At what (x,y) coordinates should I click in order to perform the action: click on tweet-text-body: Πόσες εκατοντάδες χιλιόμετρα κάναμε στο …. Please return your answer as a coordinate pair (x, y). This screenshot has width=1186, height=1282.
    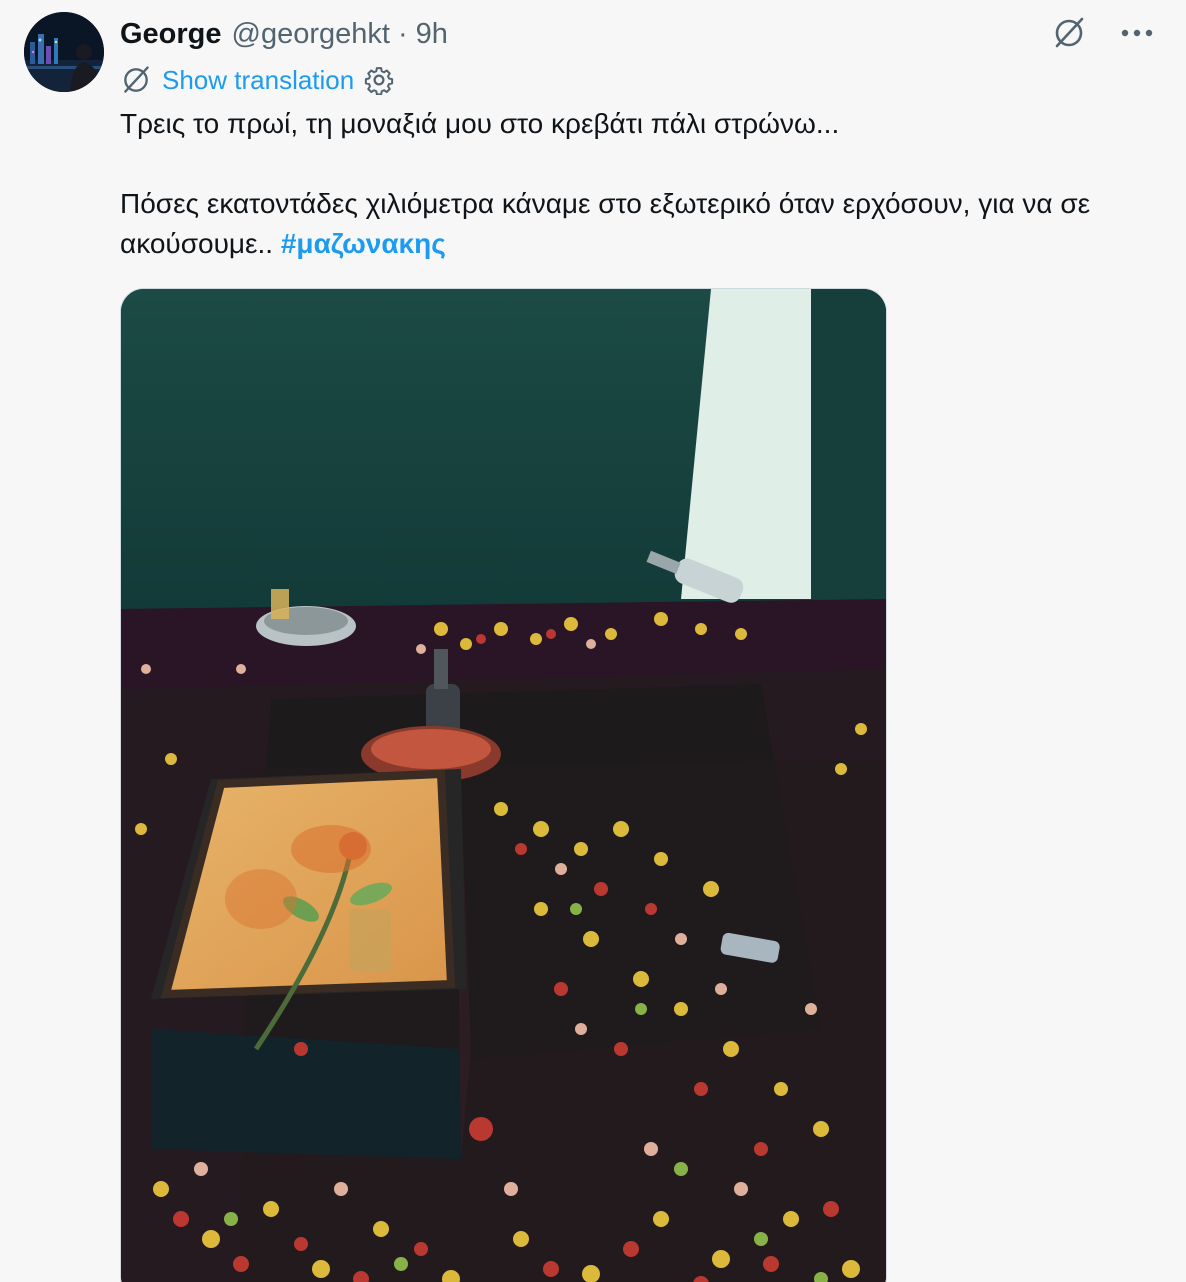
    Looking at the image, I should click on (605, 223).